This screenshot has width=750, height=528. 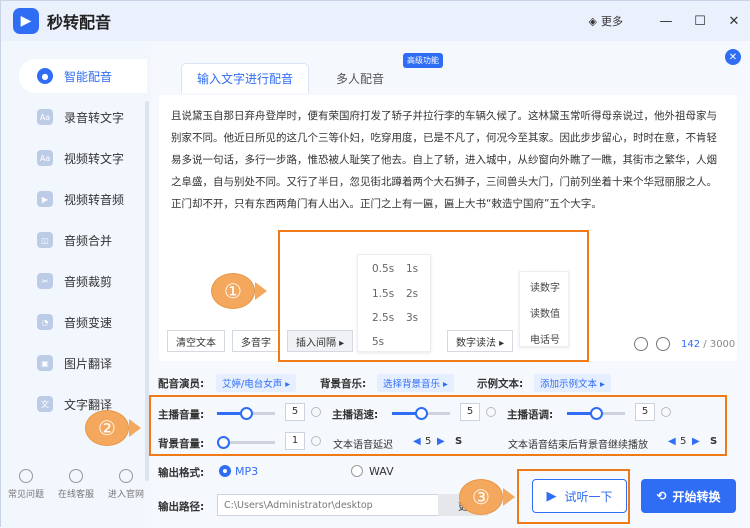 I want to click on play-icon: ▶, so click(x=551, y=496).